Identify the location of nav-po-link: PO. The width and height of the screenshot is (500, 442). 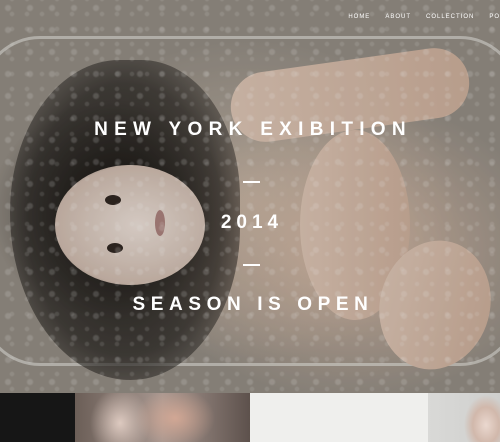
(494, 17).